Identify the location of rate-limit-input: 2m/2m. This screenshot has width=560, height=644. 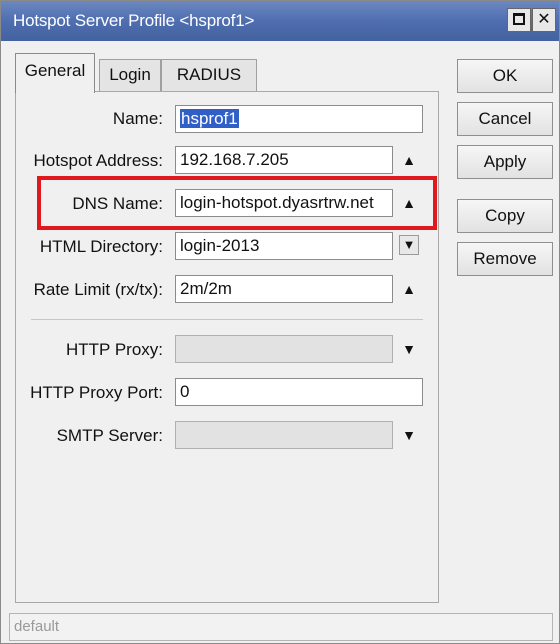
(284, 289).